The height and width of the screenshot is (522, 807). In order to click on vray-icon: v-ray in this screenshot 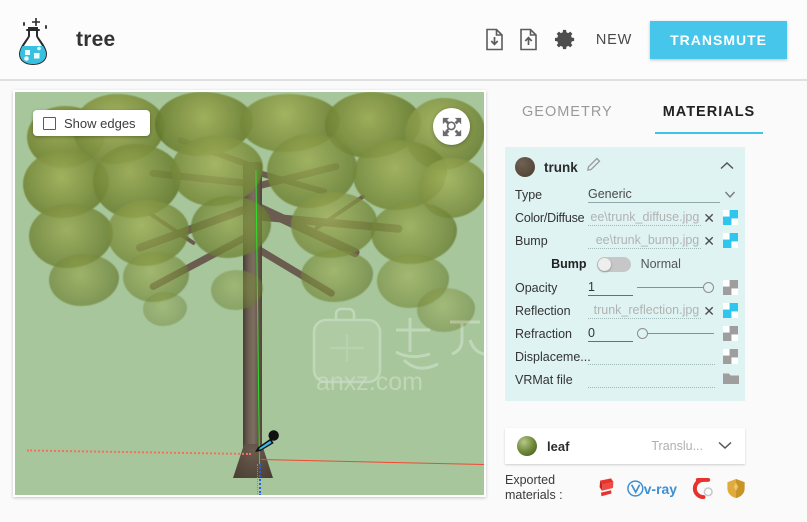, I will do `click(653, 488)`.